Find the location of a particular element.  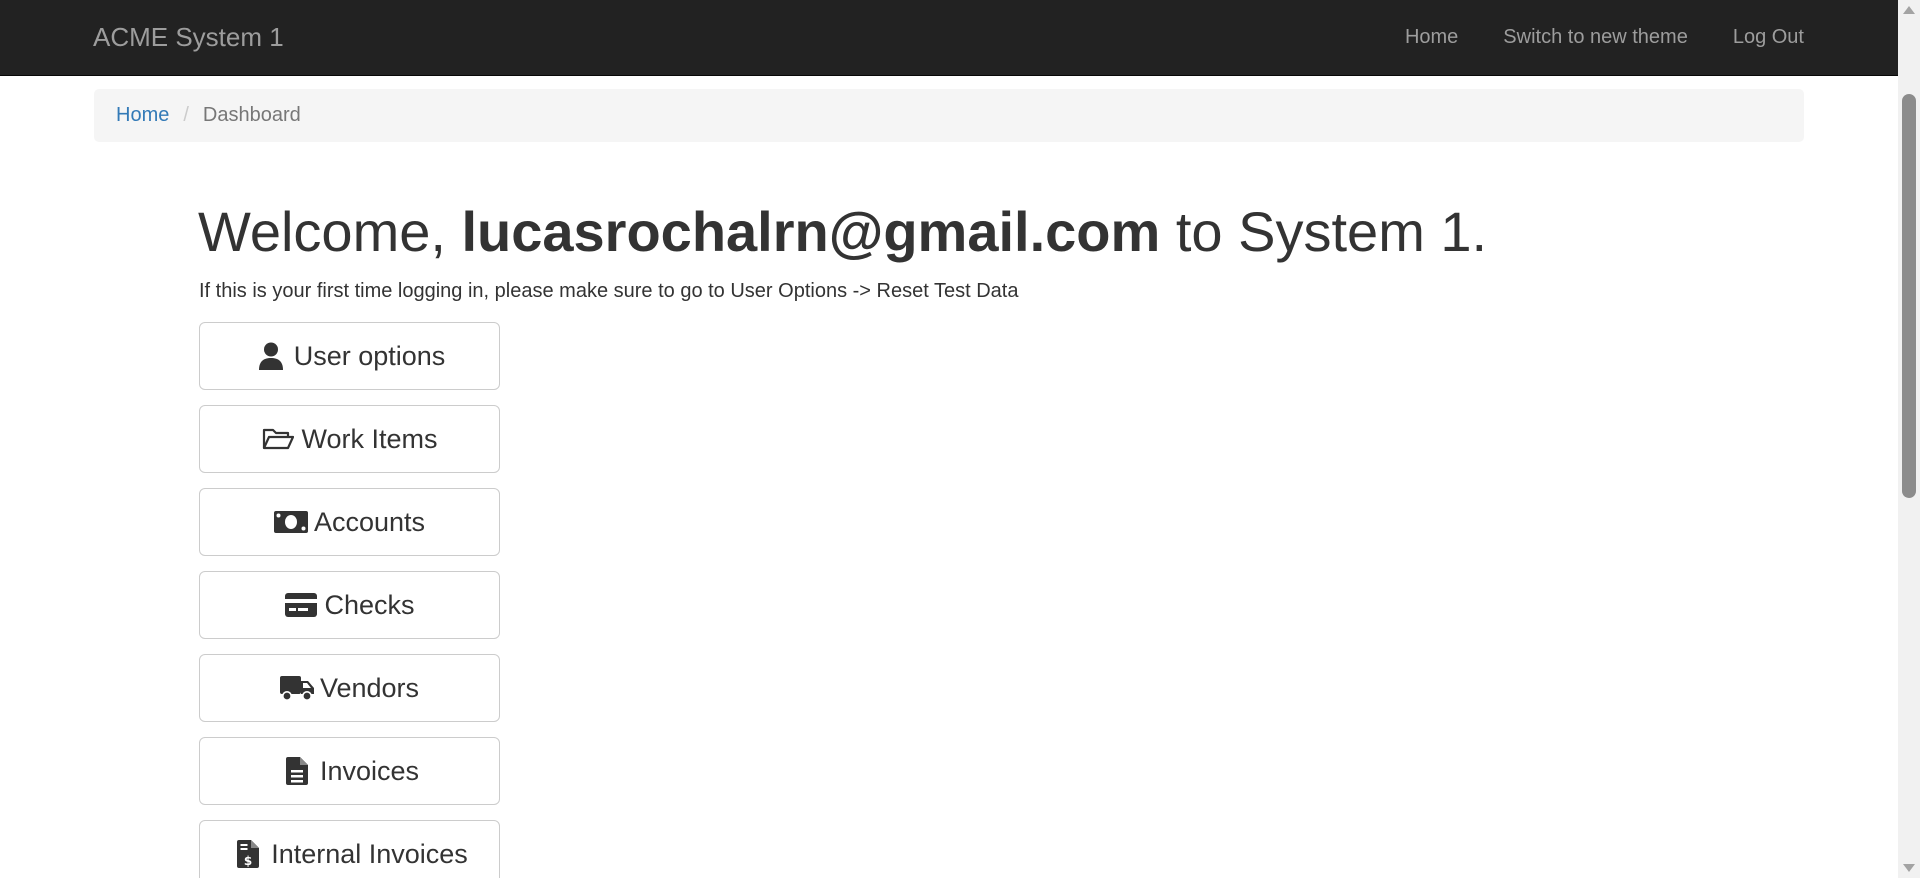

accounts-label: Accounts is located at coordinates (369, 521).